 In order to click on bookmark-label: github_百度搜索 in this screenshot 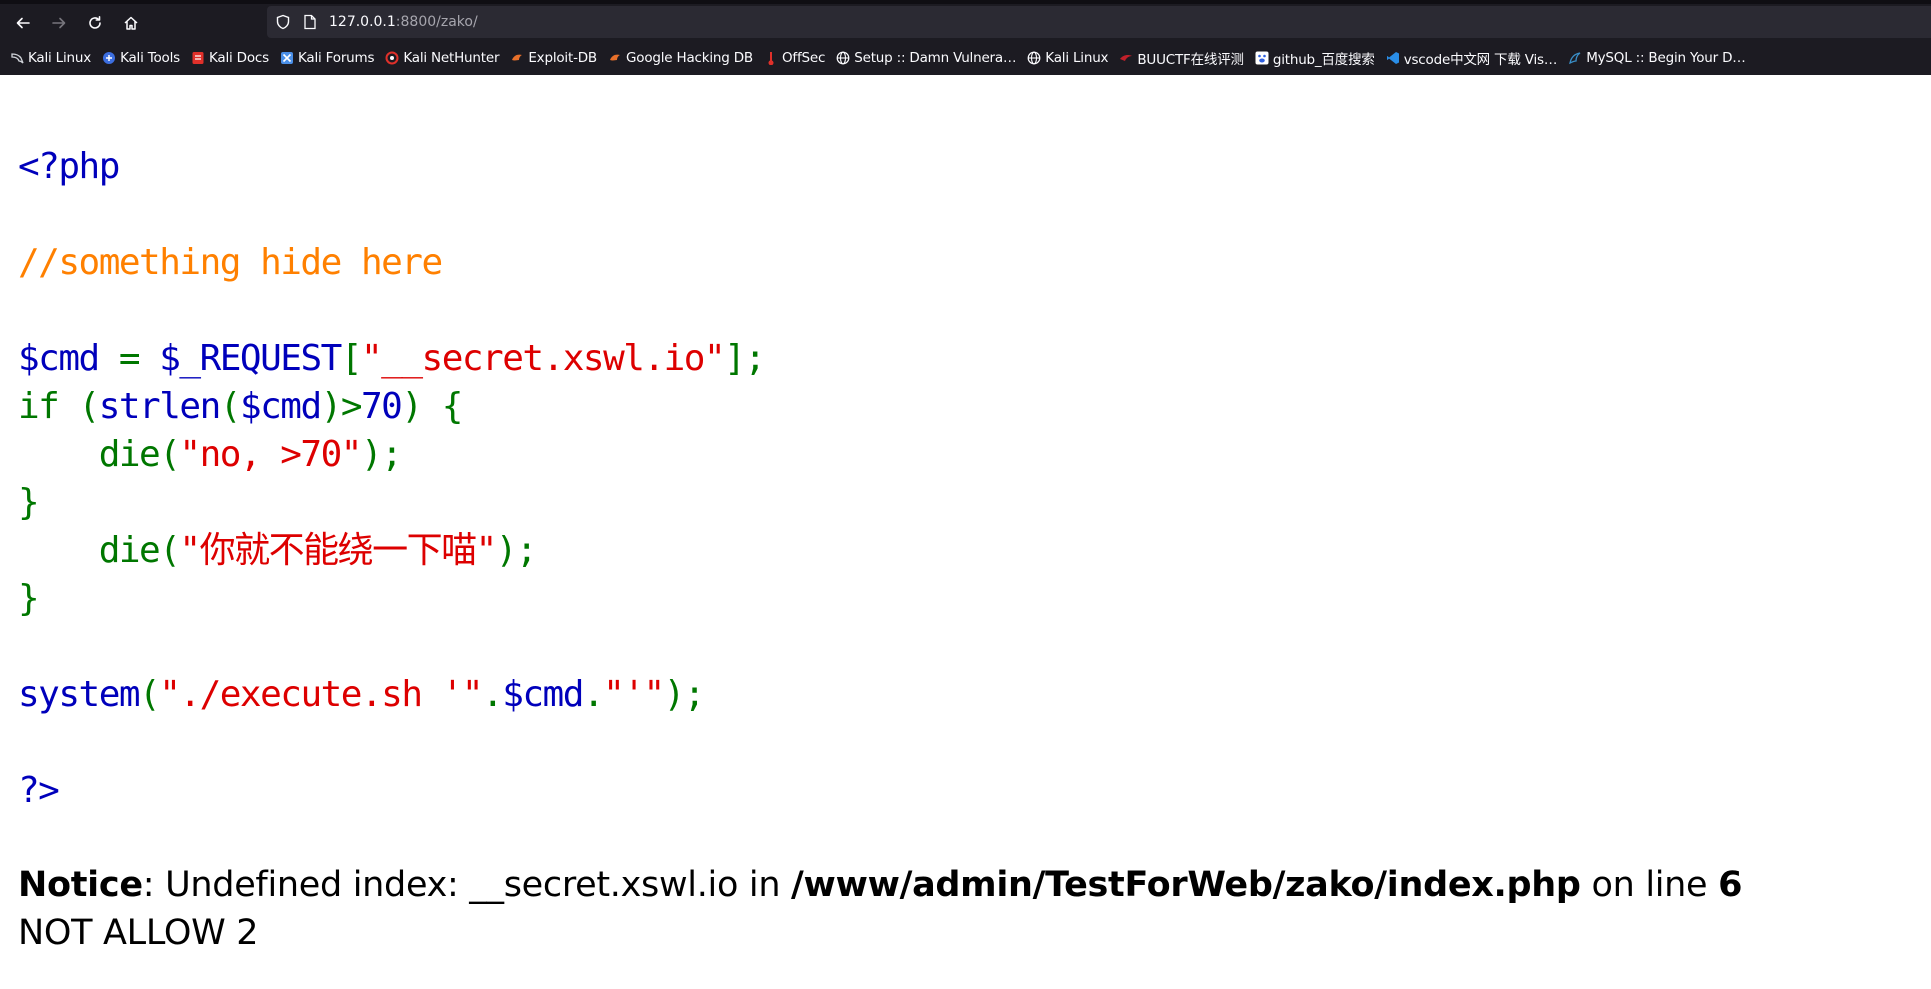, I will do `click(1323, 60)`.